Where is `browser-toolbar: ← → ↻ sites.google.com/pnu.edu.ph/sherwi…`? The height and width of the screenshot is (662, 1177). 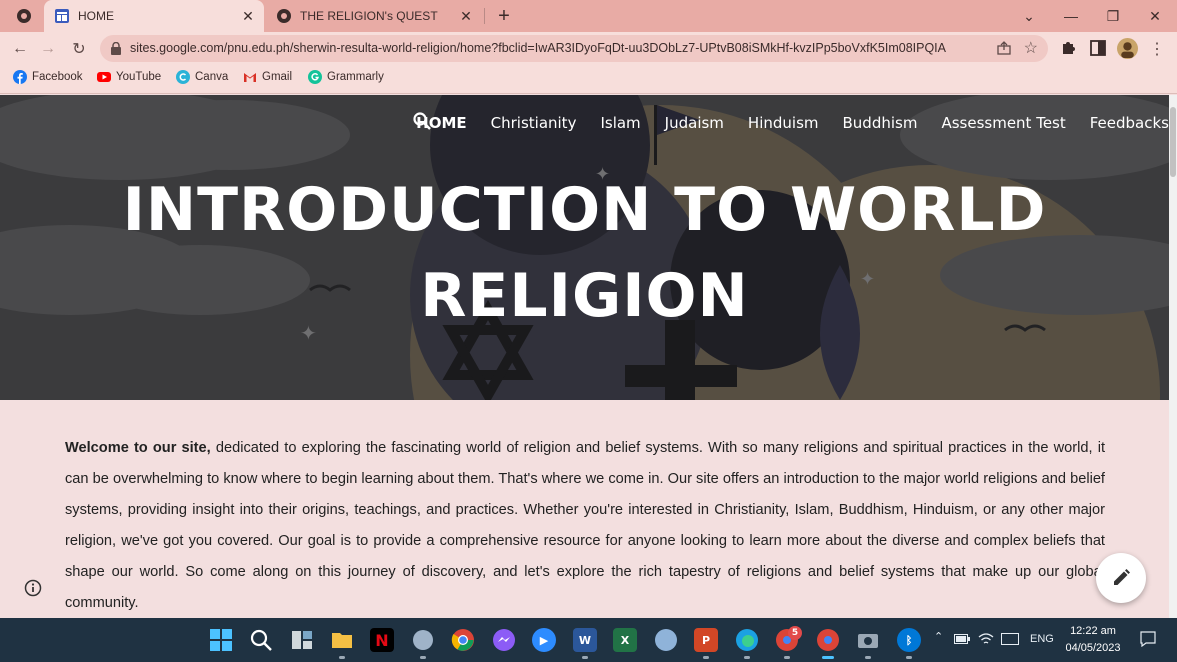 browser-toolbar: ← → ↻ sites.google.com/pnu.edu.ph/sherwi… is located at coordinates (588, 48).